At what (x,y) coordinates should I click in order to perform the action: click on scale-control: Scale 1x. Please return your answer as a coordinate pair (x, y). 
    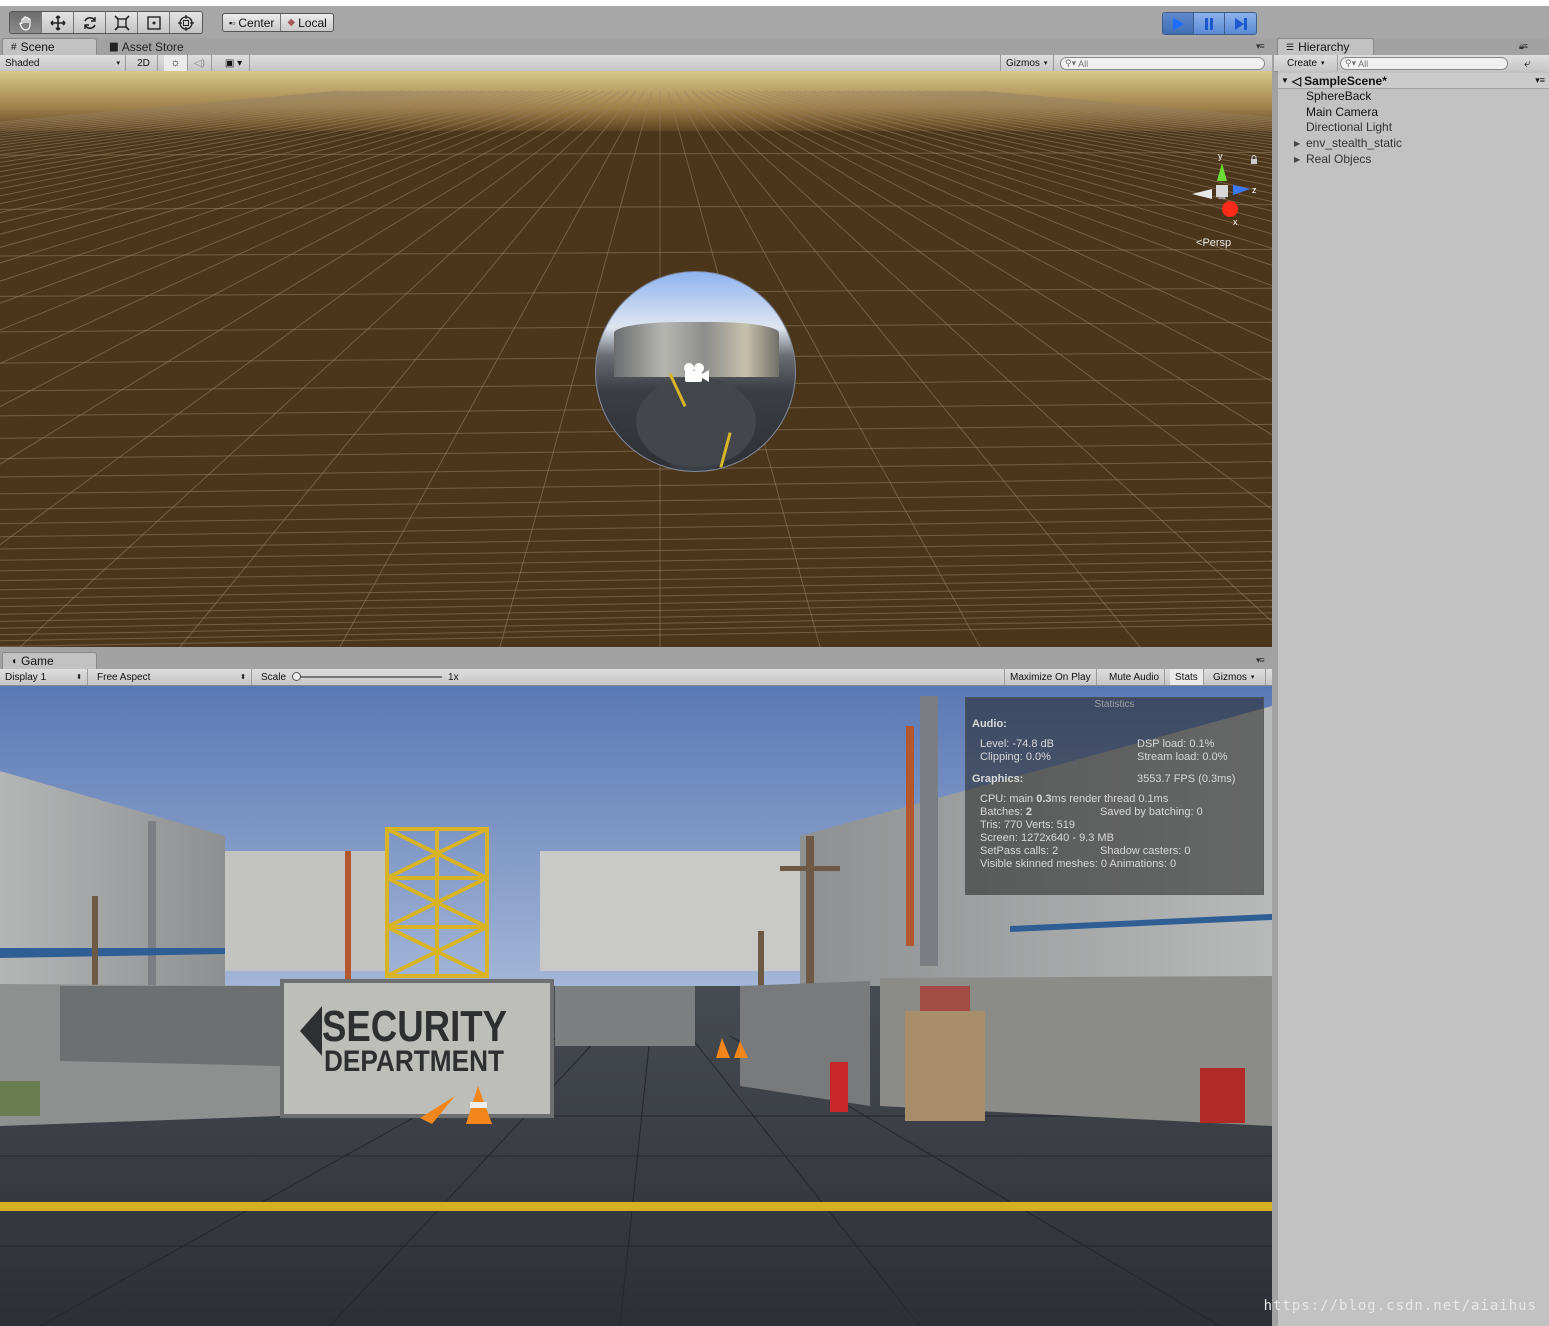
    Looking at the image, I should click on (361, 677).